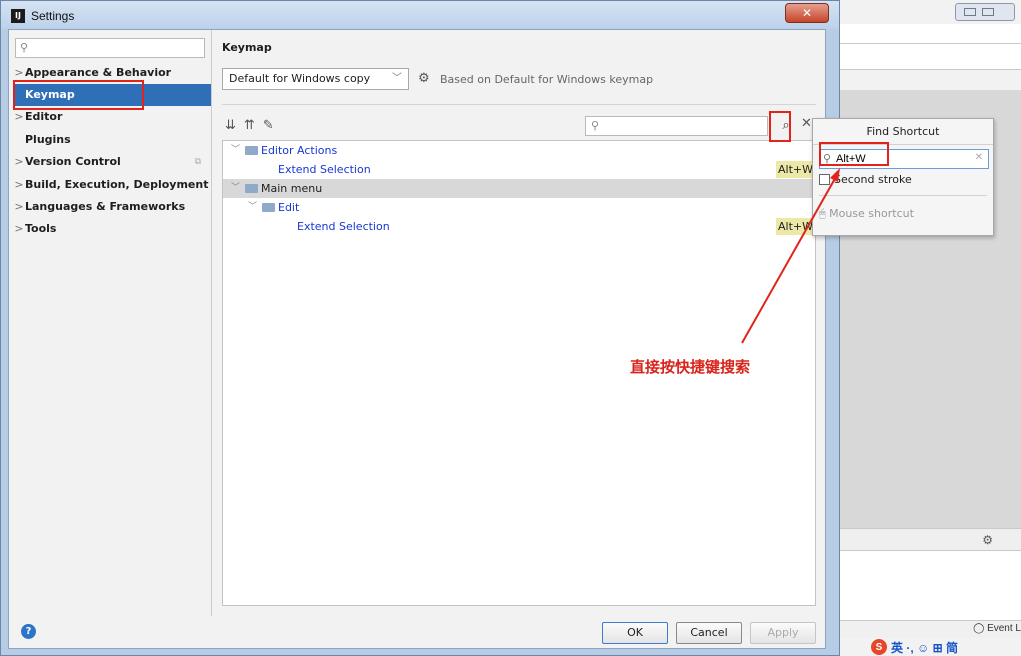 The height and width of the screenshot is (656, 1021). What do you see at coordinates (547, 79) in the screenshot?
I see `based-on-label: Based on Default for Windows keymap` at bounding box center [547, 79].